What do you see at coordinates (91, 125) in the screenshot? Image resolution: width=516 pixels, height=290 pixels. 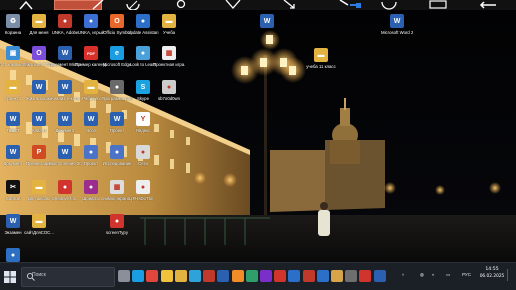 I see `desktop-icon: W Эссе` at bounding box center [91, 125].